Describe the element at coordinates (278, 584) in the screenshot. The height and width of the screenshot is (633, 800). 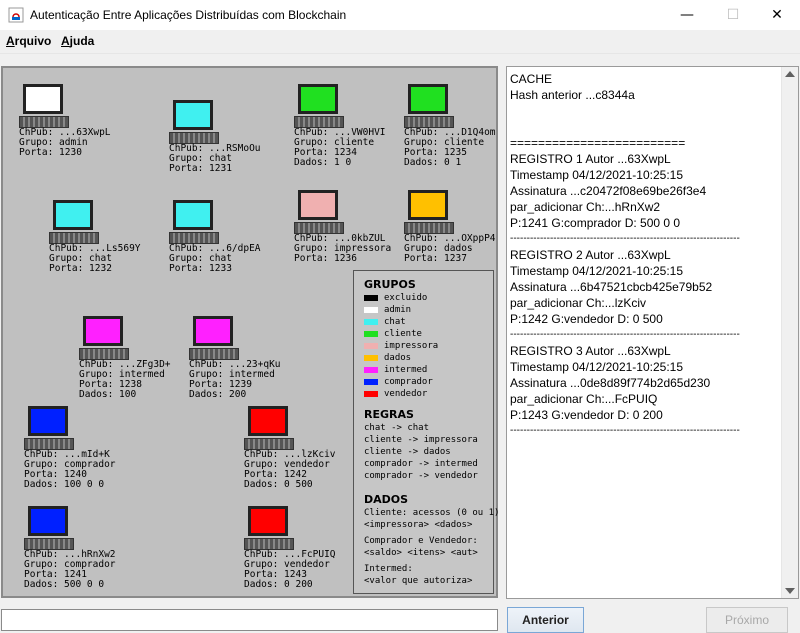
I see `node-dados: Dados: 0 200` at that location.